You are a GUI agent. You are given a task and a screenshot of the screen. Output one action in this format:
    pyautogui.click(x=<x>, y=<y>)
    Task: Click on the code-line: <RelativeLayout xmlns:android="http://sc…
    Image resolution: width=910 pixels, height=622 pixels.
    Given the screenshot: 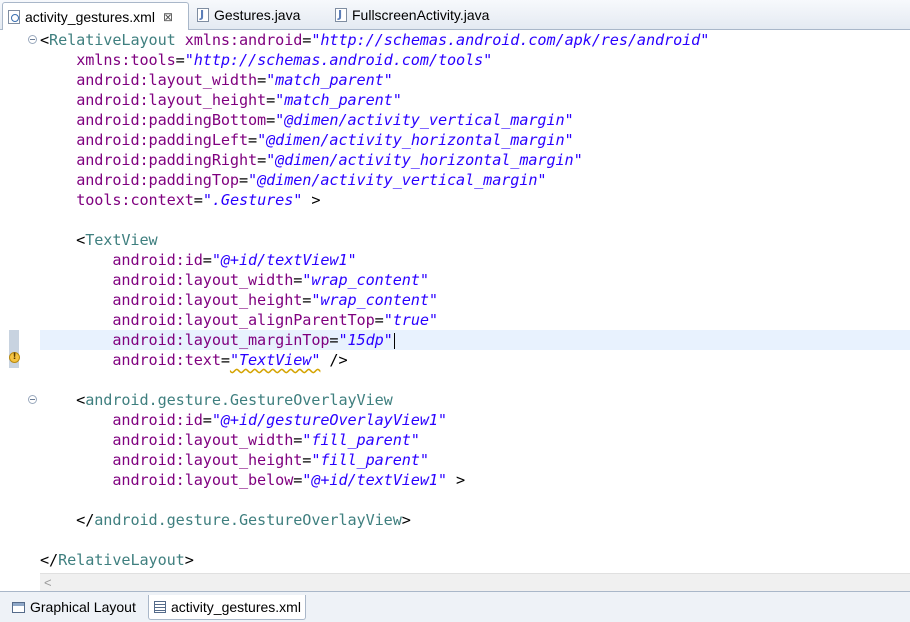 What is the action you would take?
    pyautogui.click(x=374, y=40)
    